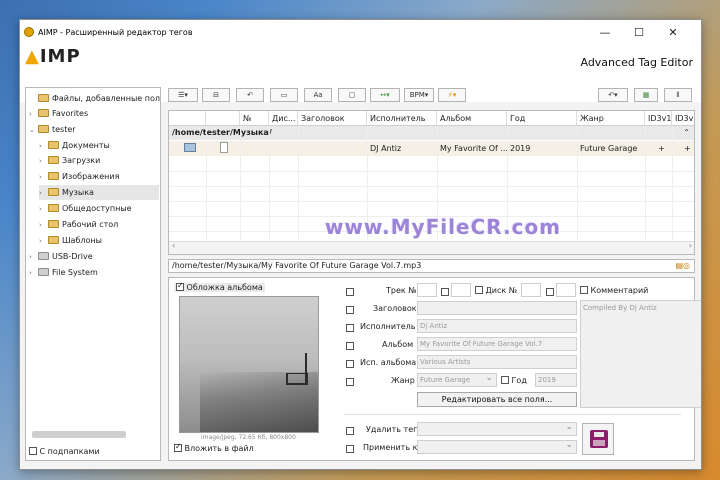 The width and height of the screenshot is (720, 480). Describe the element at coordinates (497, 429) in the screenshot. I see `remove-tag-select` at that location.